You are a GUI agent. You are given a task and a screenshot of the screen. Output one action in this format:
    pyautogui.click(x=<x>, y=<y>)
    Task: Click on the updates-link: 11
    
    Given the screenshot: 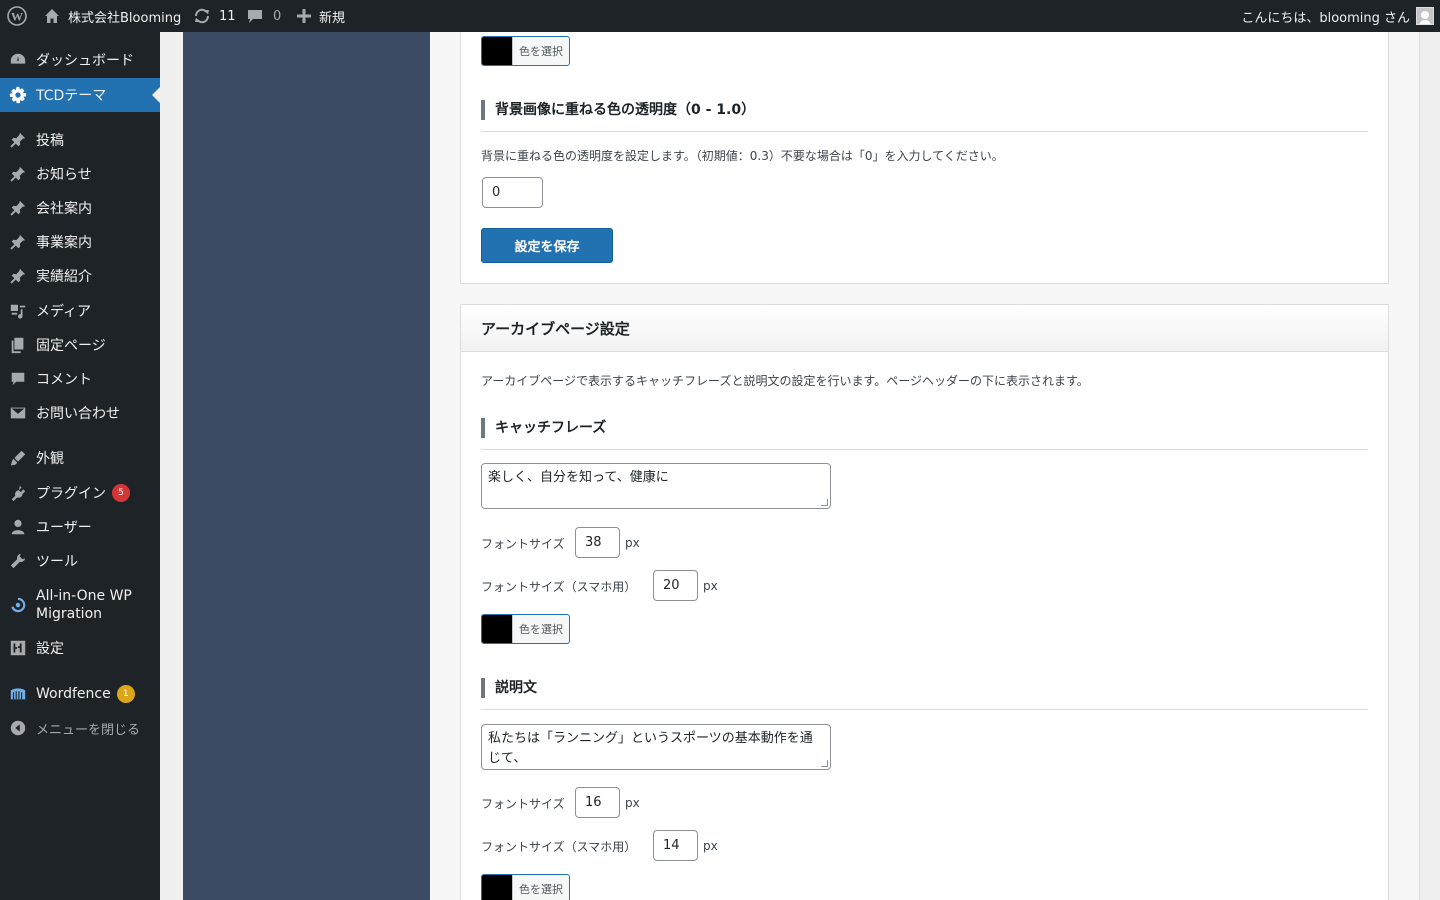 What is the action you would take?
    pyautogui.click(x=214, y=16)
    